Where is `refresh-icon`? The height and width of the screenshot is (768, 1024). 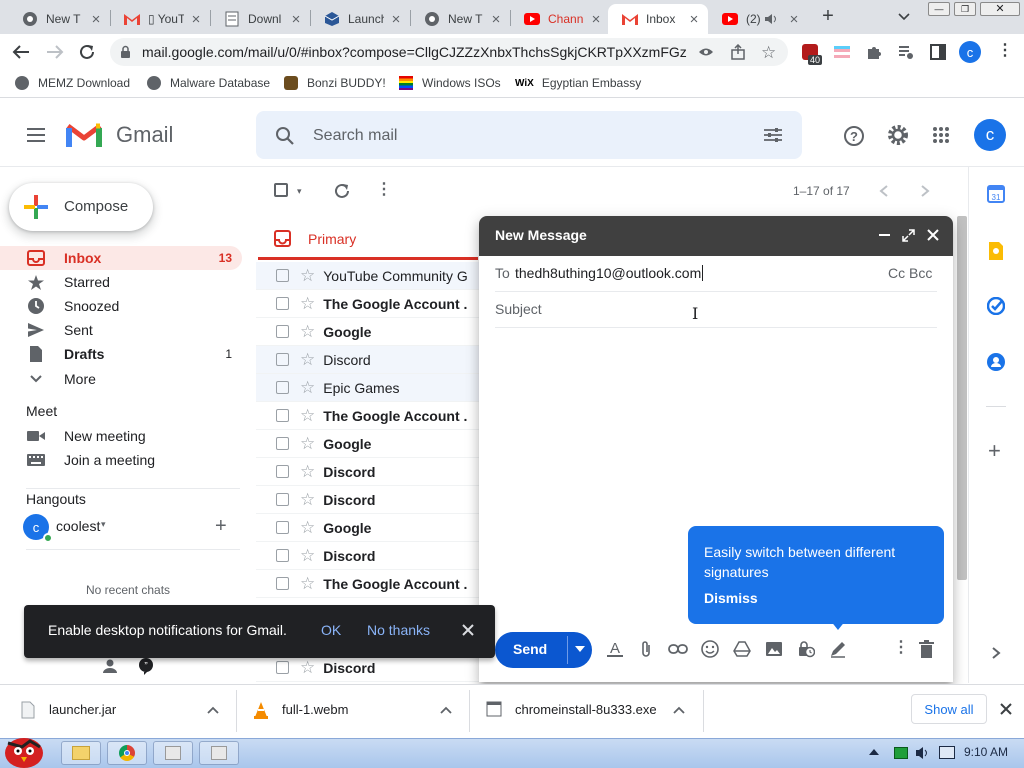
refresh-icon is located at coordinates (342, 191).